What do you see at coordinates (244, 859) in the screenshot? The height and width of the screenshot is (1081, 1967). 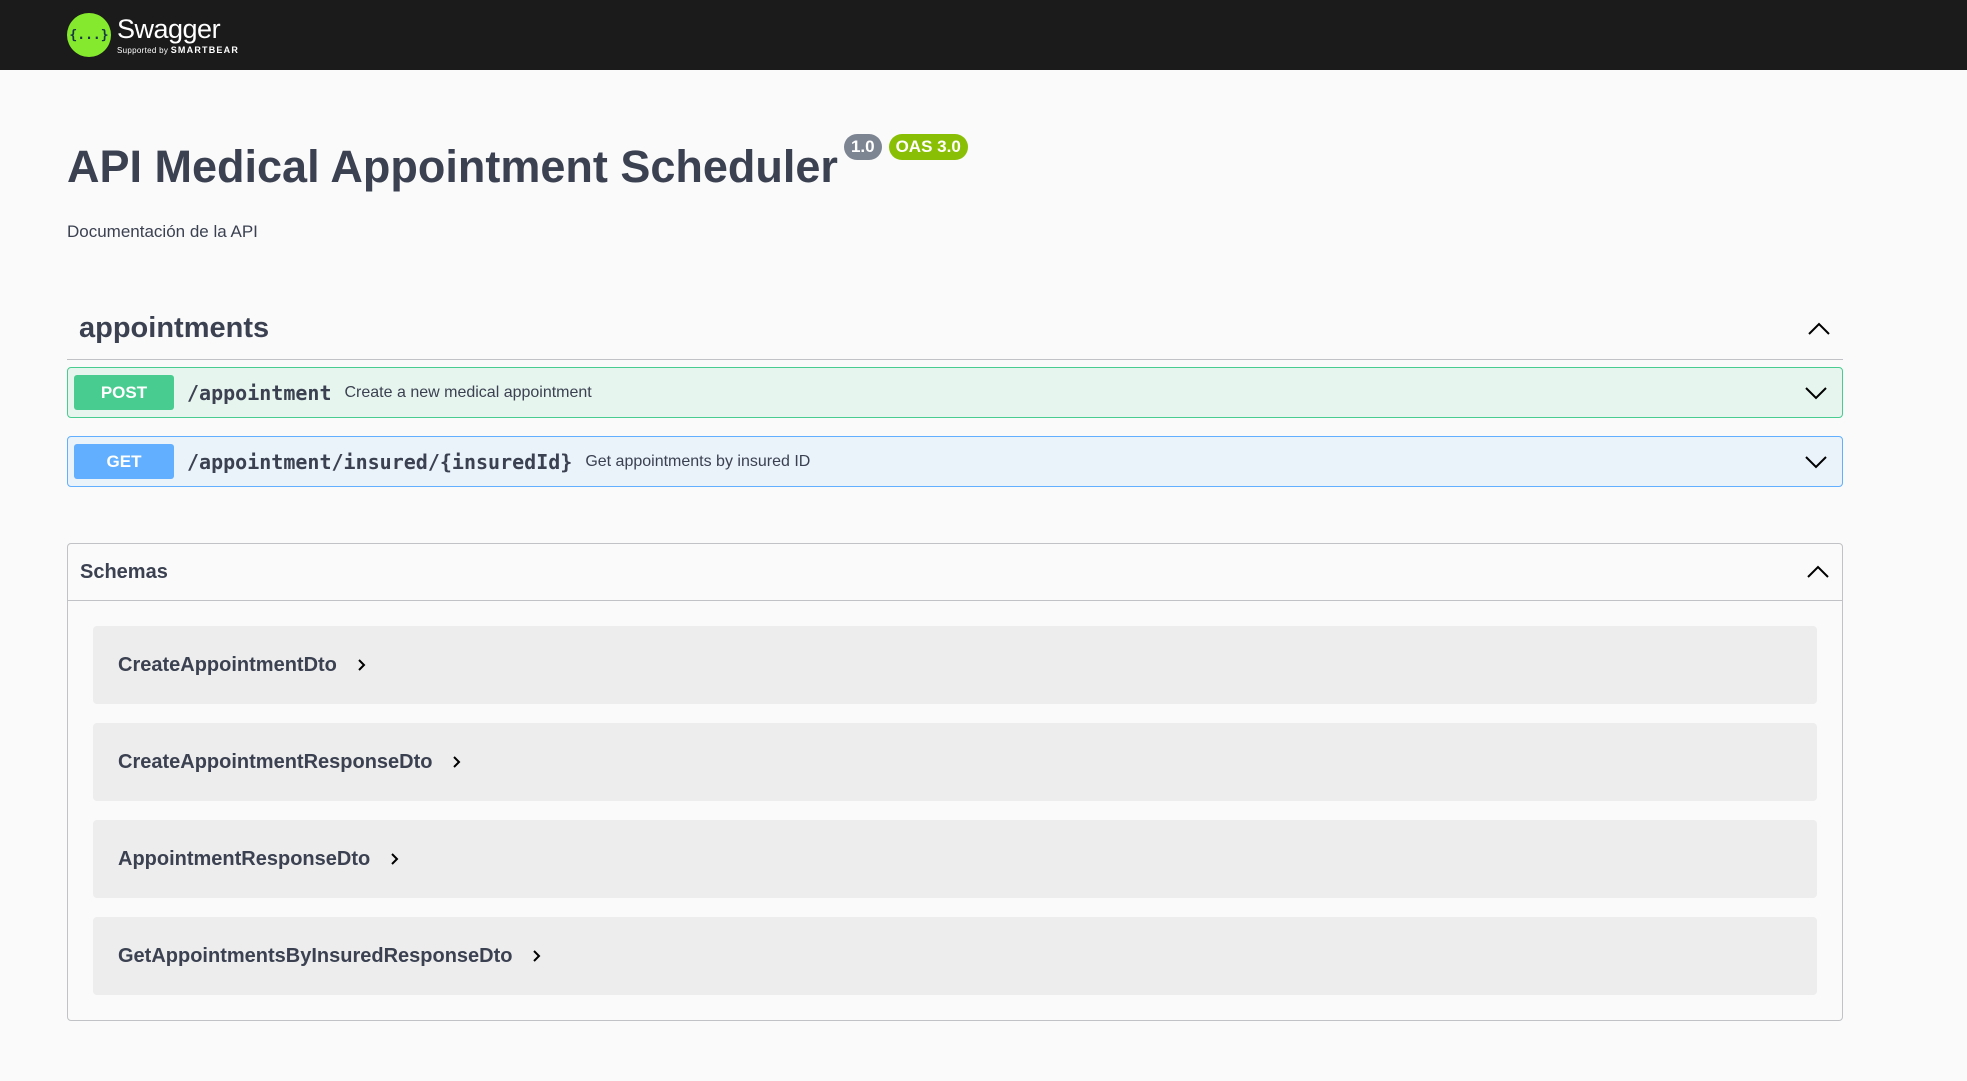 I see `model-name: AppointmentResponseDto` at bounding box center [244, 859].